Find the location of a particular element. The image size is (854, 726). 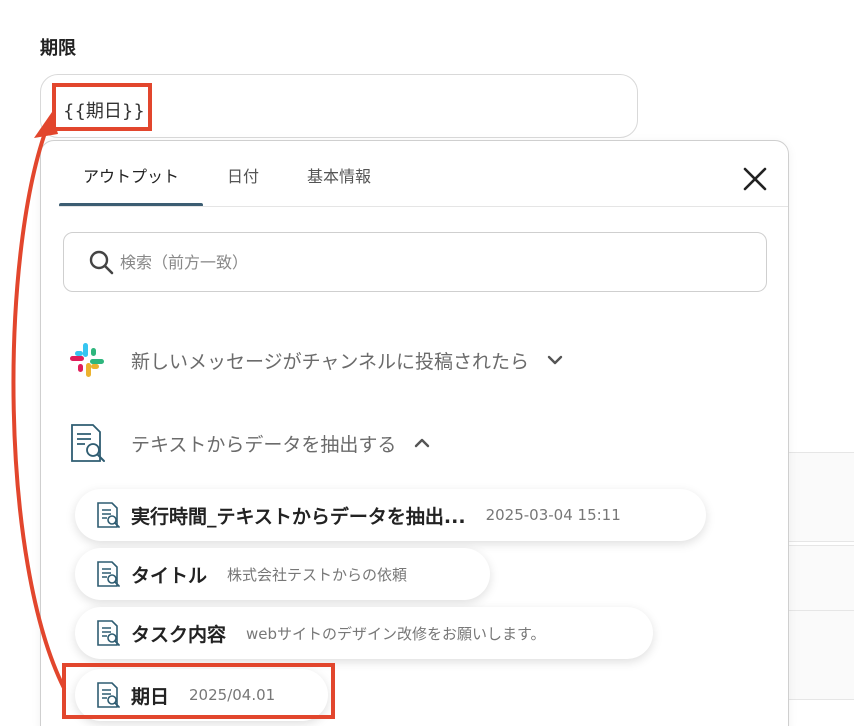

tab-date: 日付 is located at coordinates (243, 183).